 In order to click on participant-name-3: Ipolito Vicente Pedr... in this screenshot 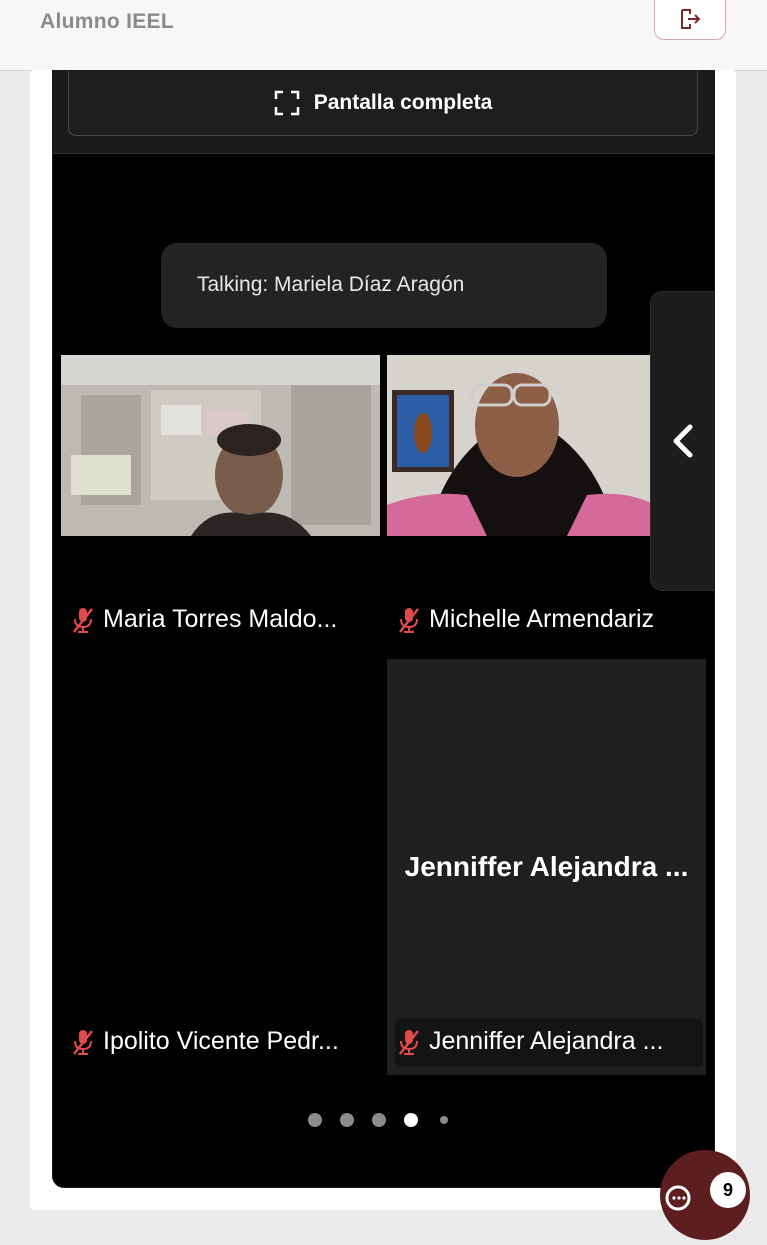, I will do `click(221, 1041)`.